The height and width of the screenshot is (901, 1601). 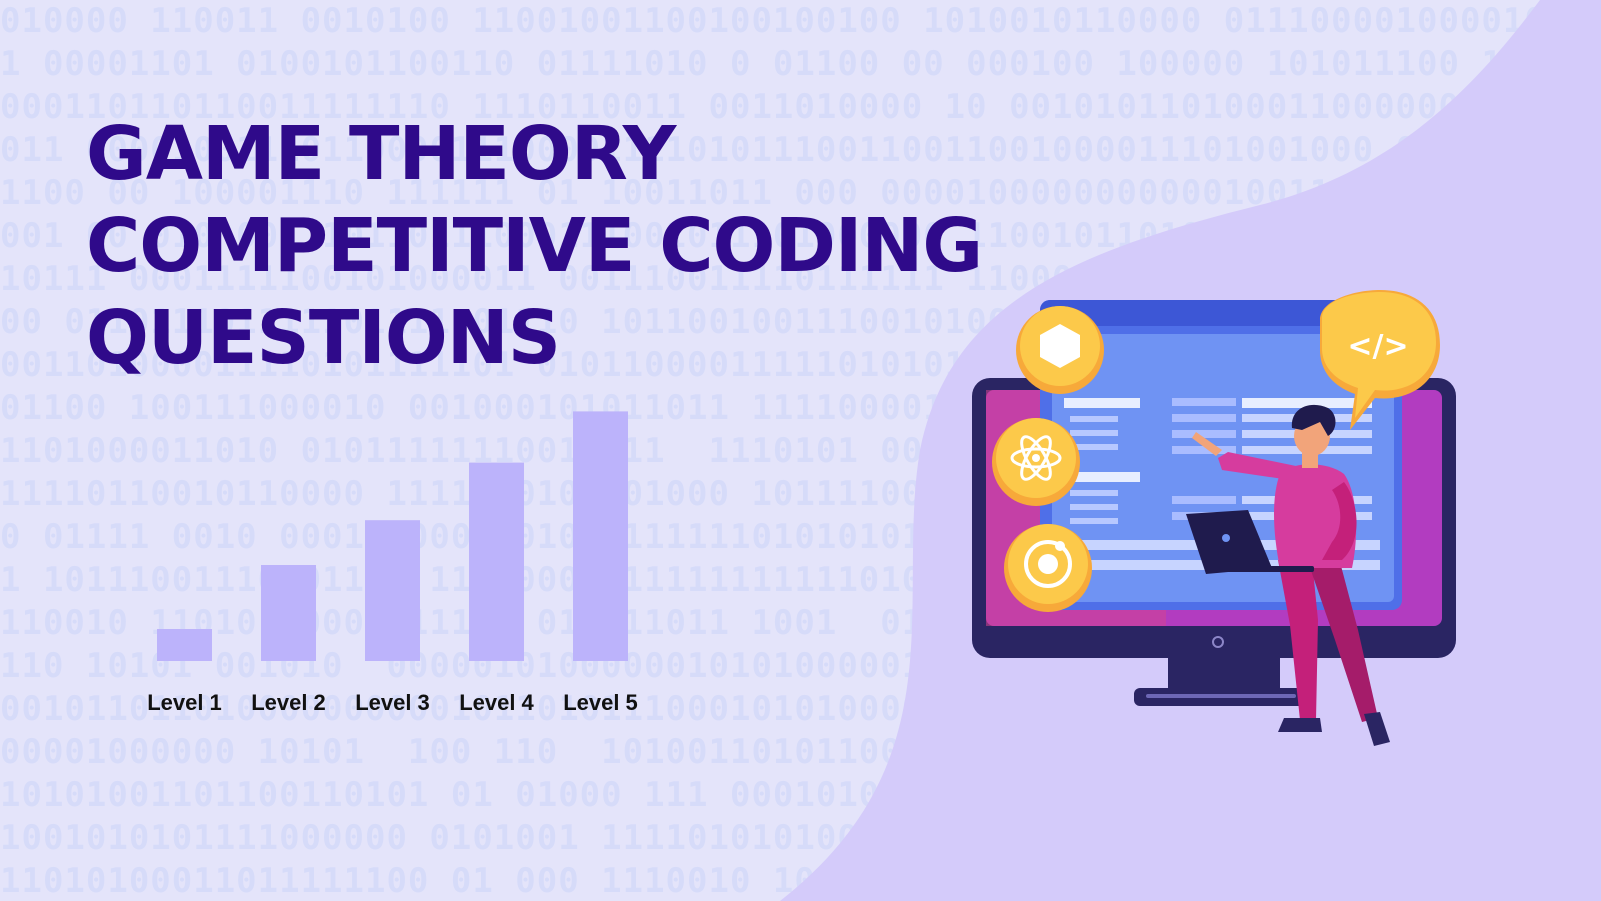 What do you see at coordinates (1036, 462) in the screenshot?
I see `atom-icon` at bounding box center [1036, 462].